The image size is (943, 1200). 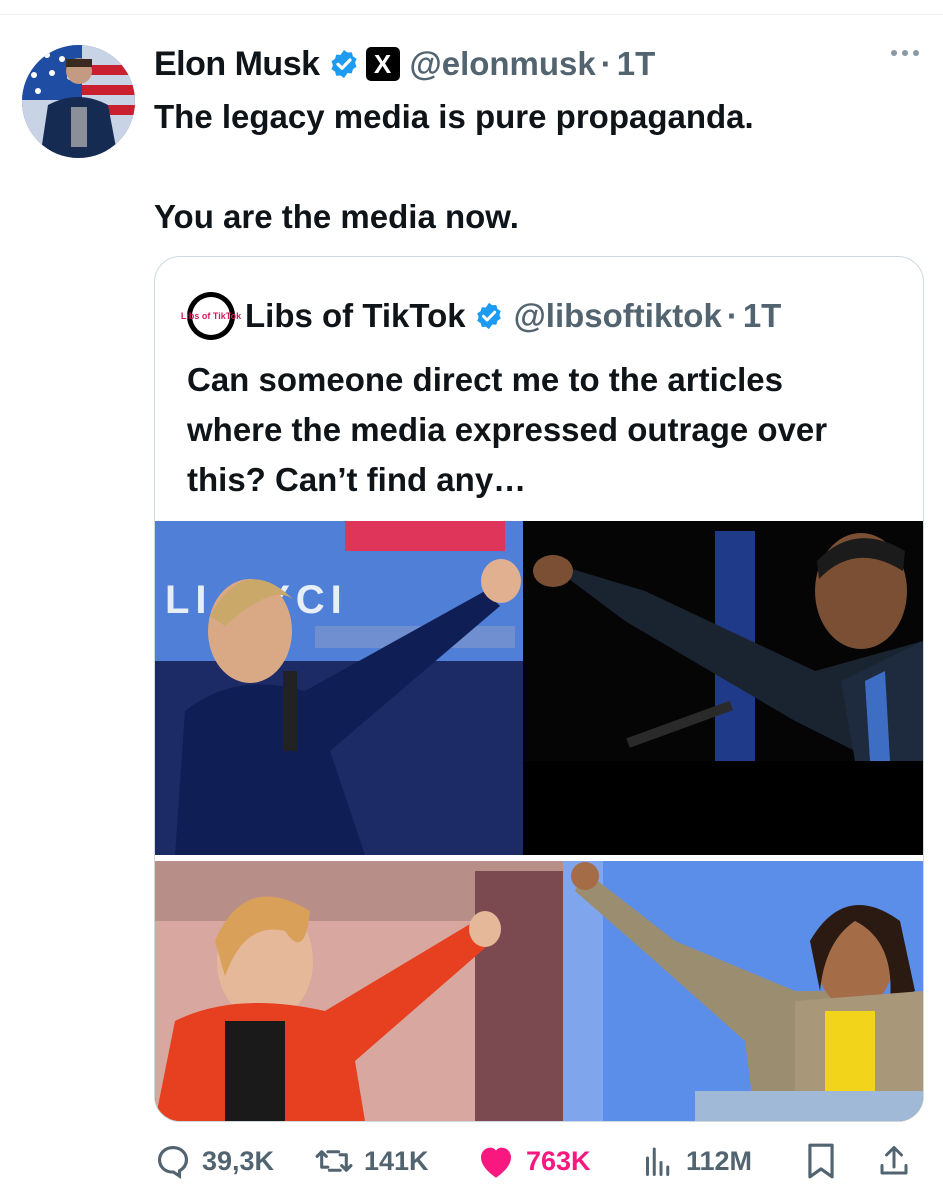 I want to click on like-button: 763K, so click(x=533, y=1161).